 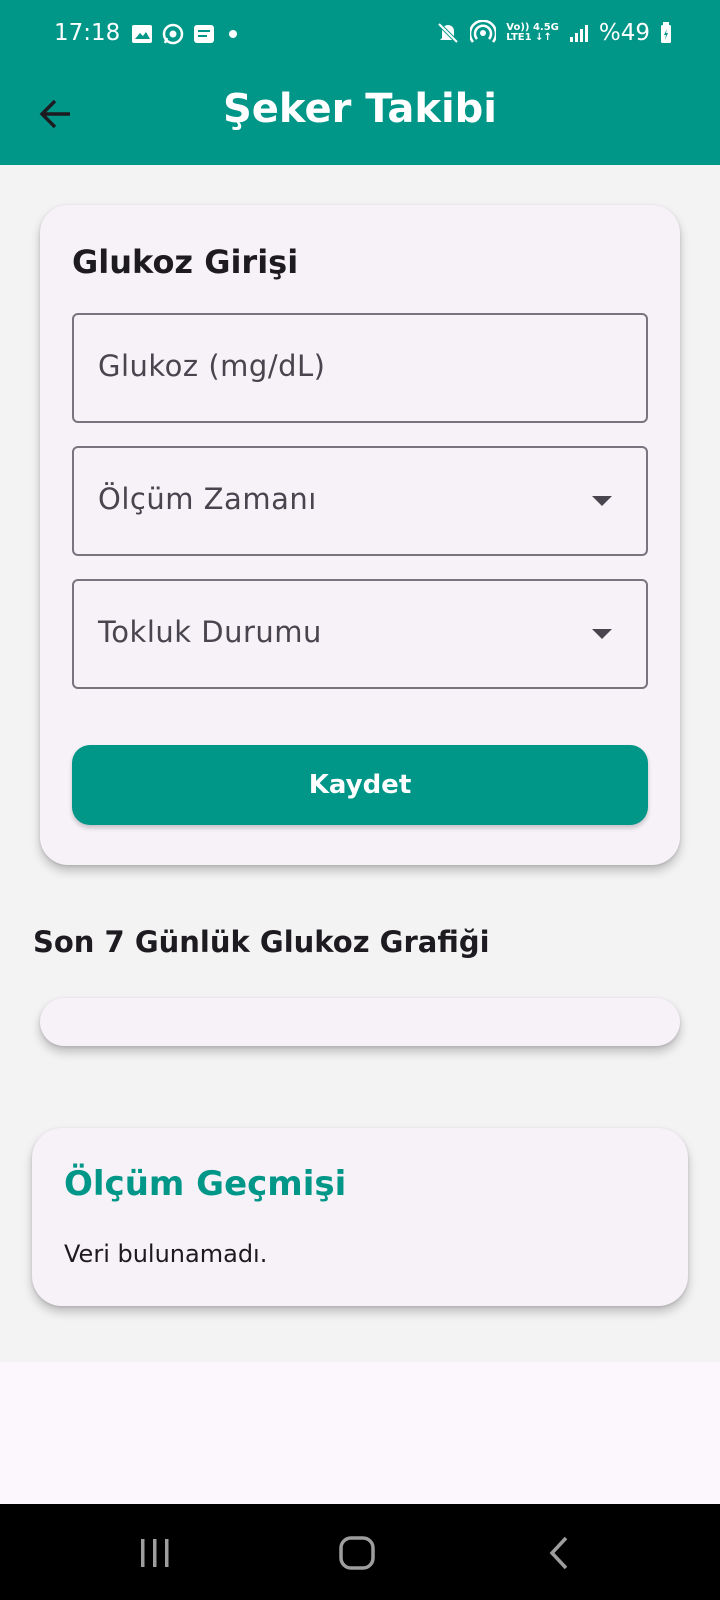 I want to click on whatsapp-icon, so click(x=173, y=34).